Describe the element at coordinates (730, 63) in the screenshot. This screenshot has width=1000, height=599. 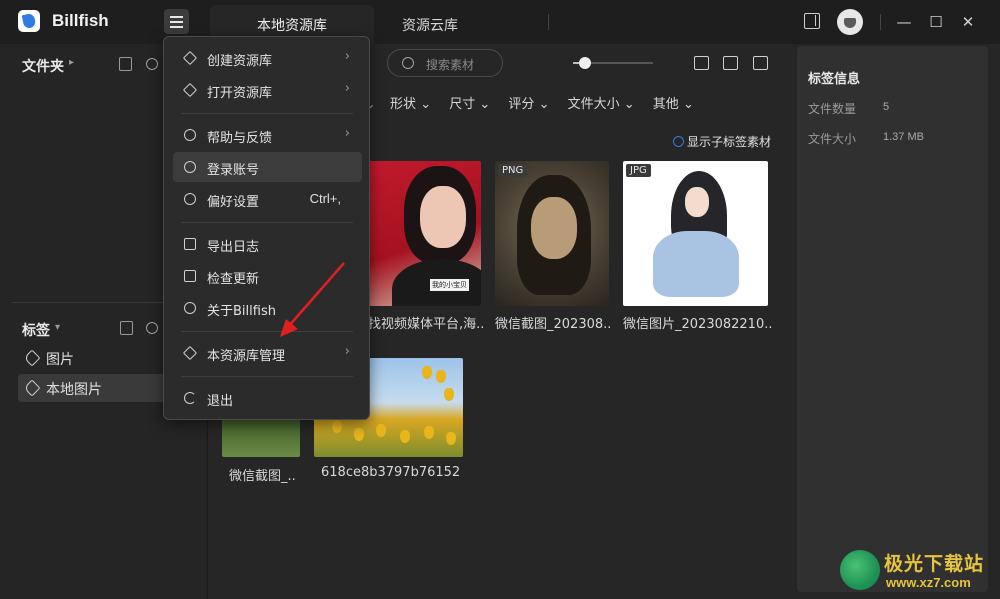
I see `display-icon` at that location.